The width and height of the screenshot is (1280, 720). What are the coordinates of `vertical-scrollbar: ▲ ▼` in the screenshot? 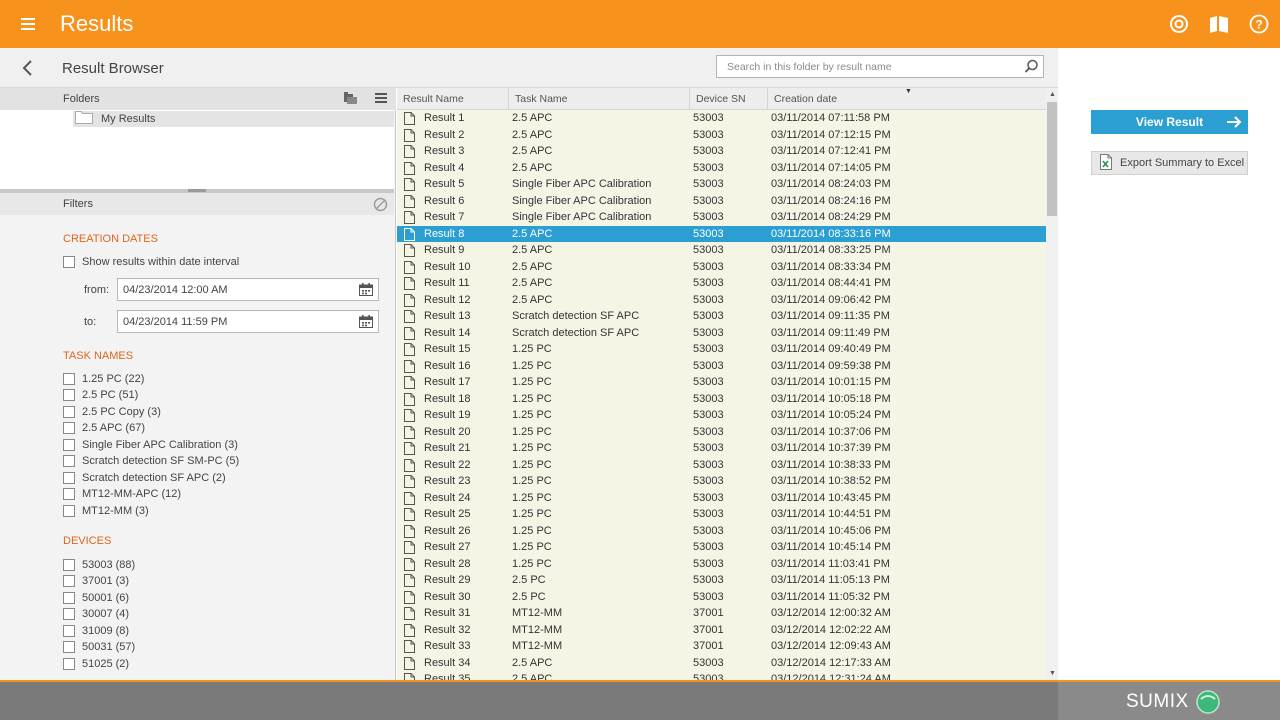 It's located at (1052, 384).